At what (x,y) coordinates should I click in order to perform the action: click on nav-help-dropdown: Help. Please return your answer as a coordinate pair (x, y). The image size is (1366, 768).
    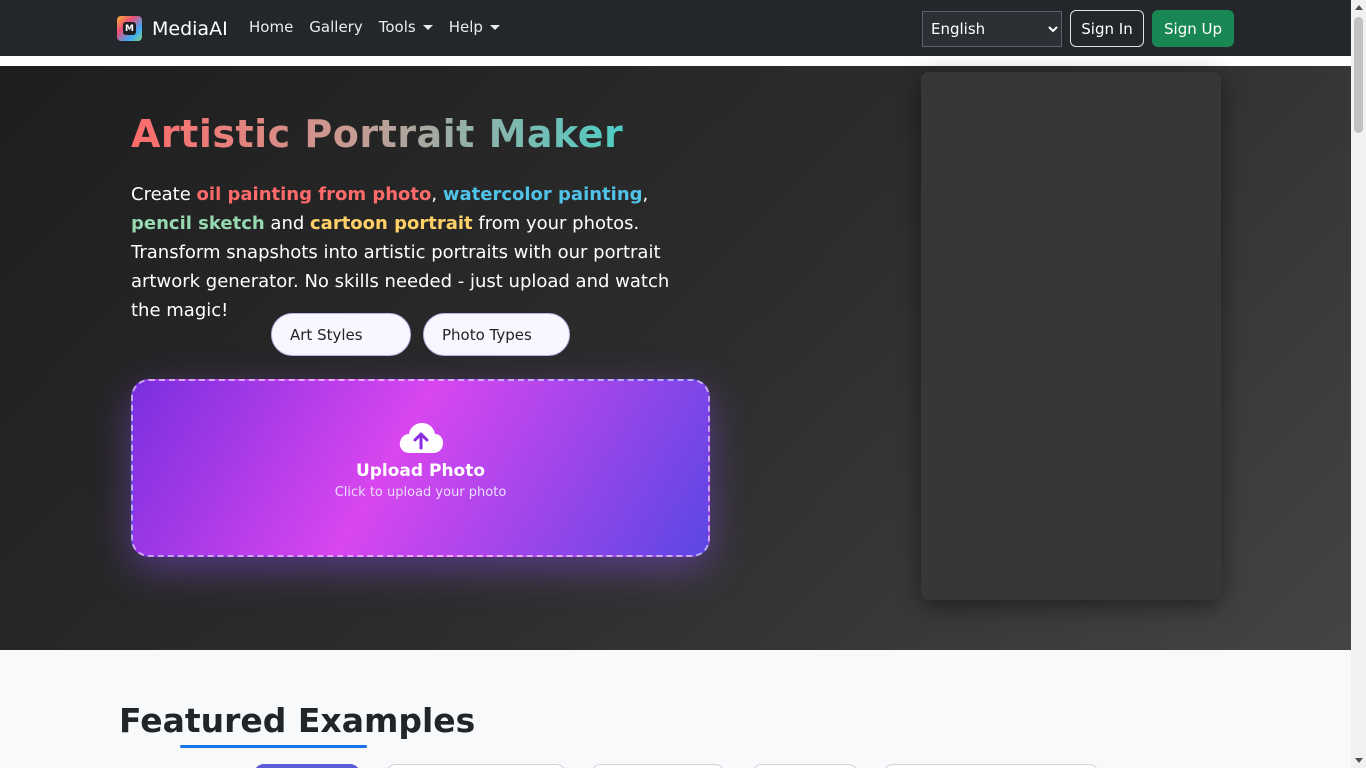
    Looking at the image, I should click on (474, 27).